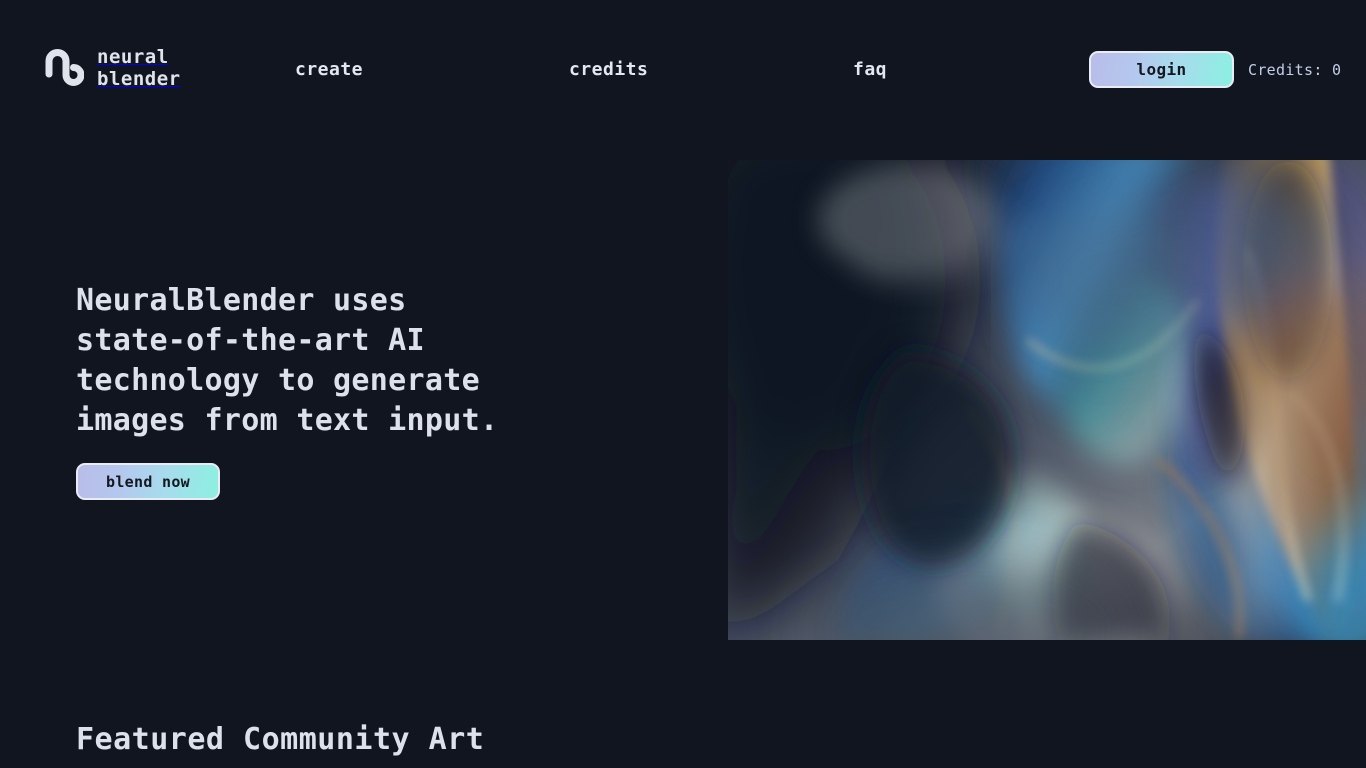 Image resolution: width=1366 pixels, height=768 pixels. I want to click on nav-item-credits: credits, so click(608, 69).